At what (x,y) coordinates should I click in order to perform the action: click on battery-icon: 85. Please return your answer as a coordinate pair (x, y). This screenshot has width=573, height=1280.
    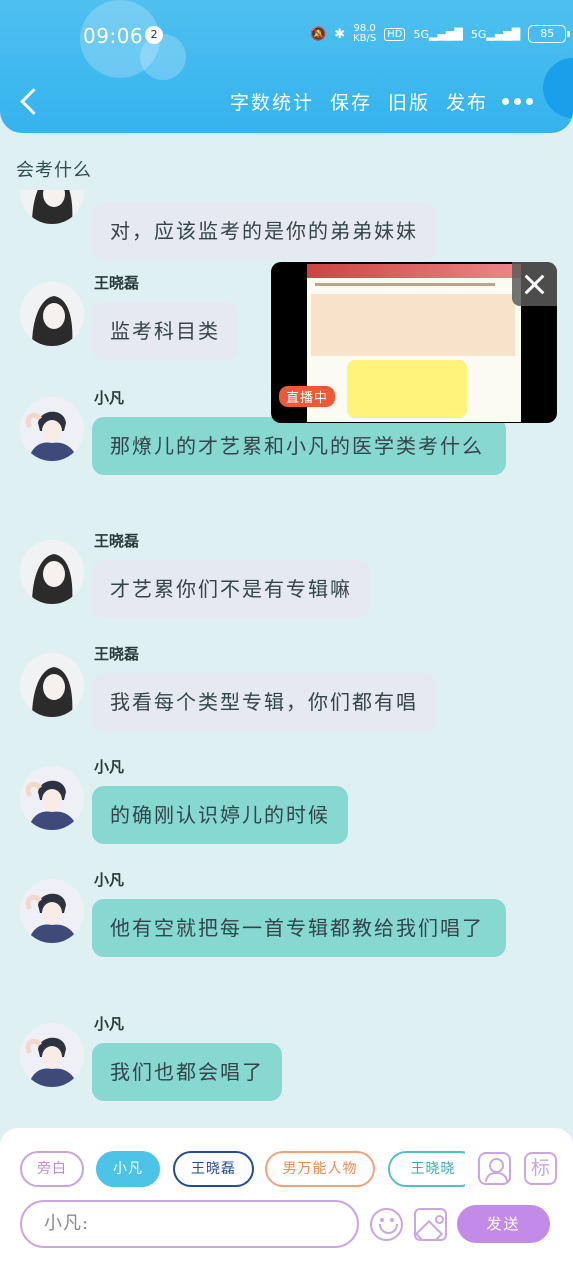
    Looking at the image, I should click on (549, 34).